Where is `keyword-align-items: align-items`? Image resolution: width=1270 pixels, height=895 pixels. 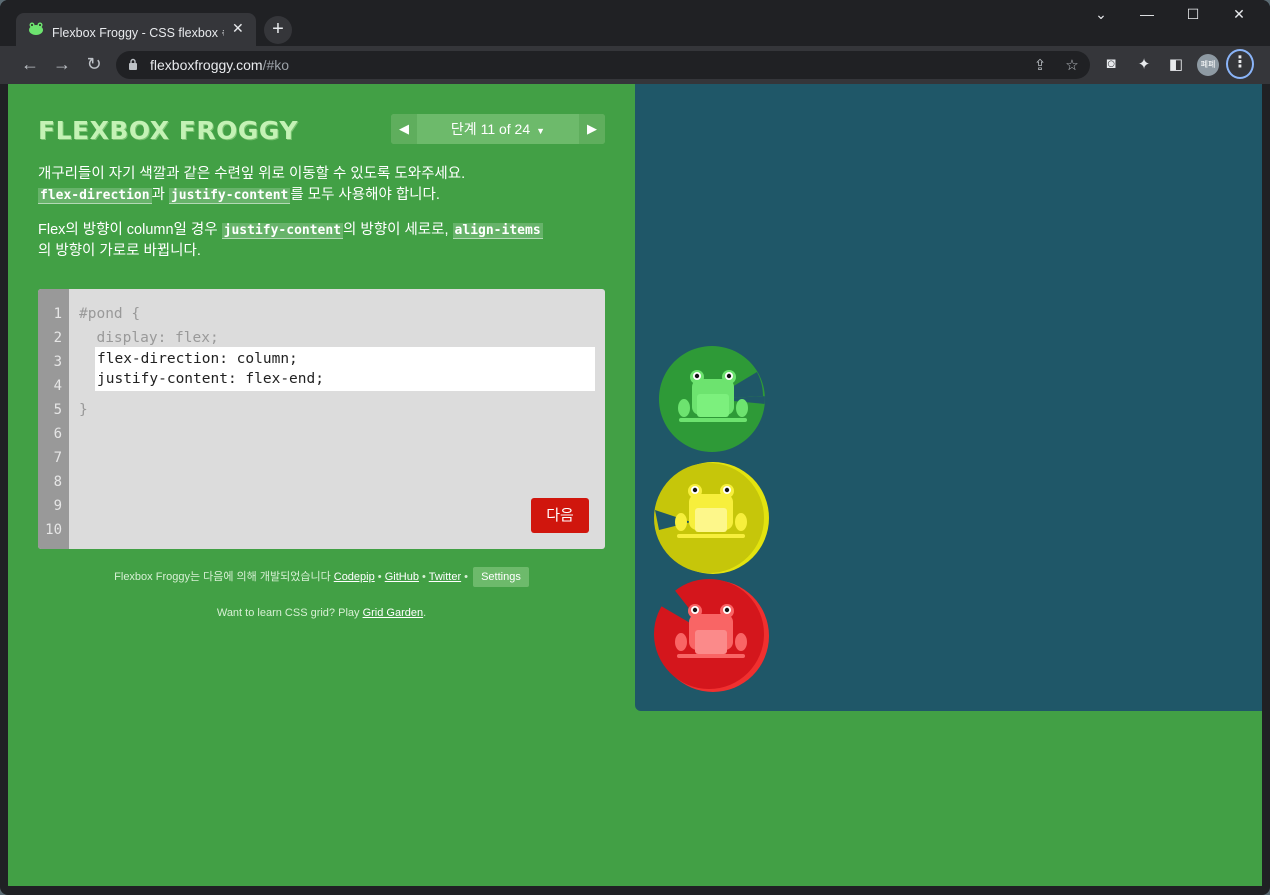 keyword-align-items: align-items is located at coordinates (497, 231).